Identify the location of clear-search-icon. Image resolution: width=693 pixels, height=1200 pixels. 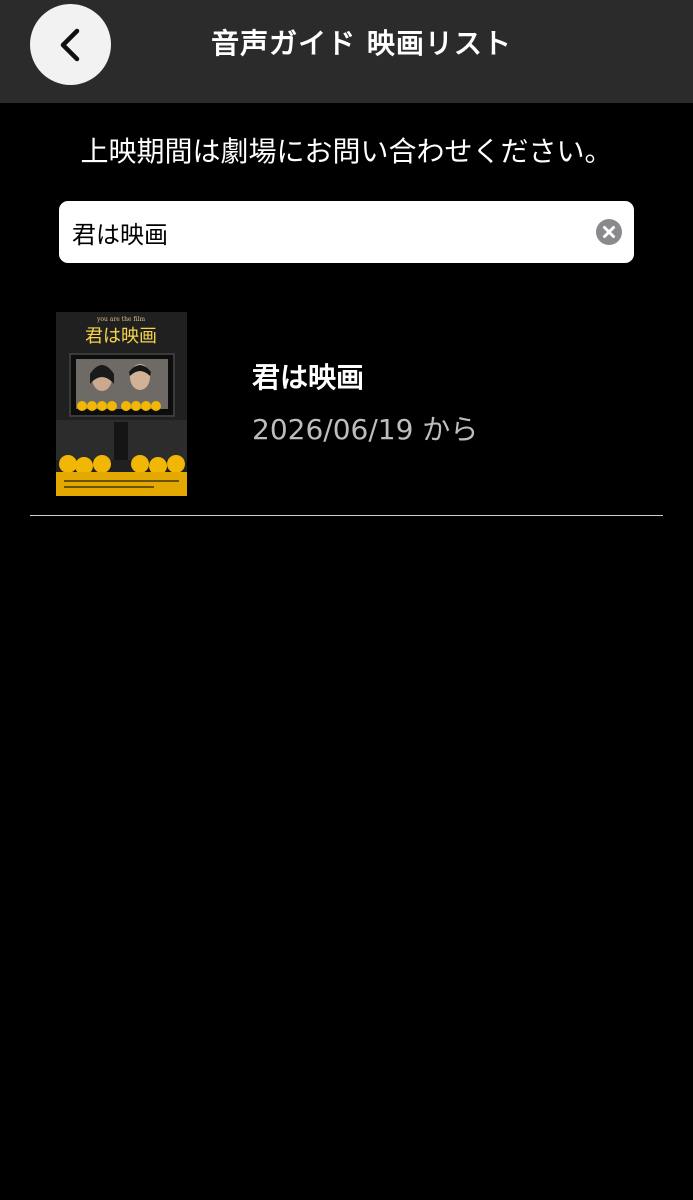
(609, 232).